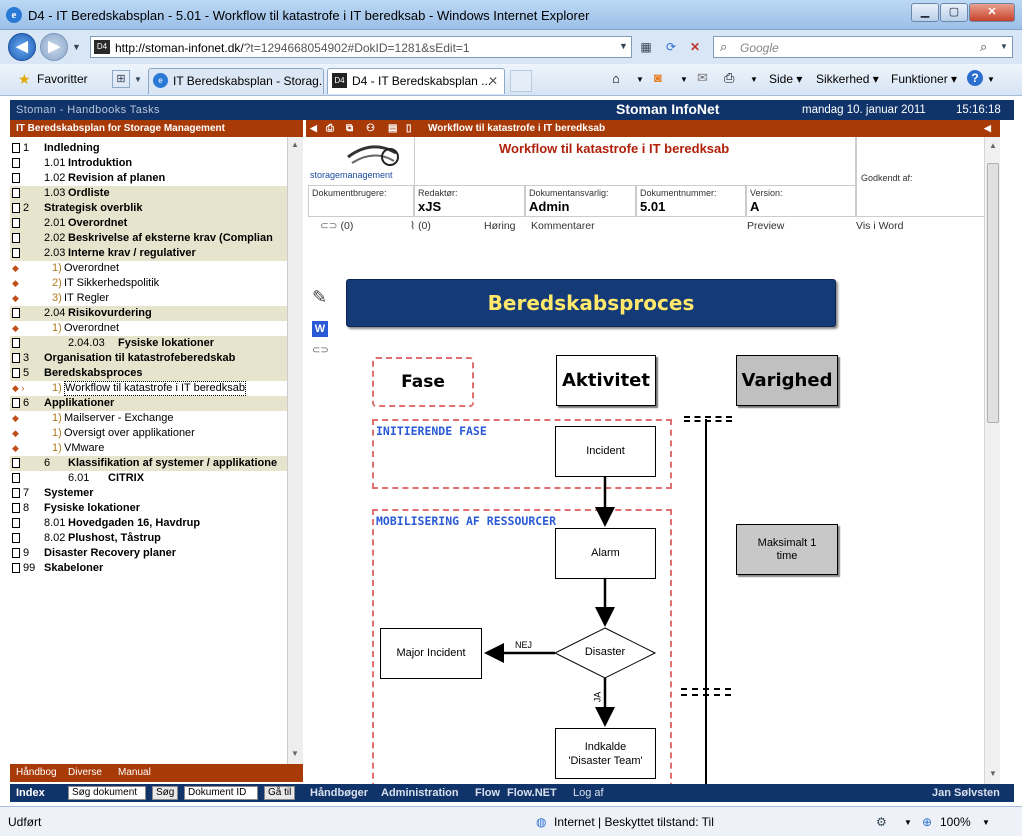  What do you see at coordinates (16, 463) in the screenshot?
I see `page-icon` at bounding box center [16, 463].